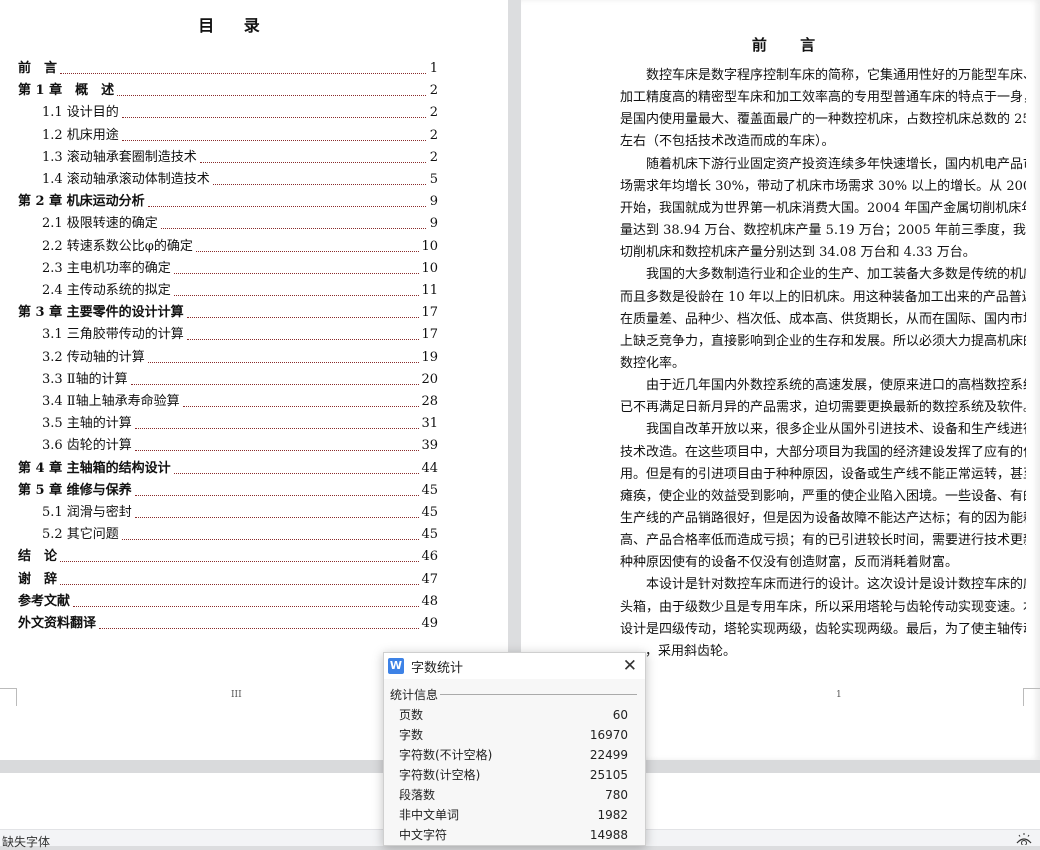  What do you see at coordinates (235, 25) in the screenshot?
I see `toc-title: 目 录` at bounding box center [235, 25].